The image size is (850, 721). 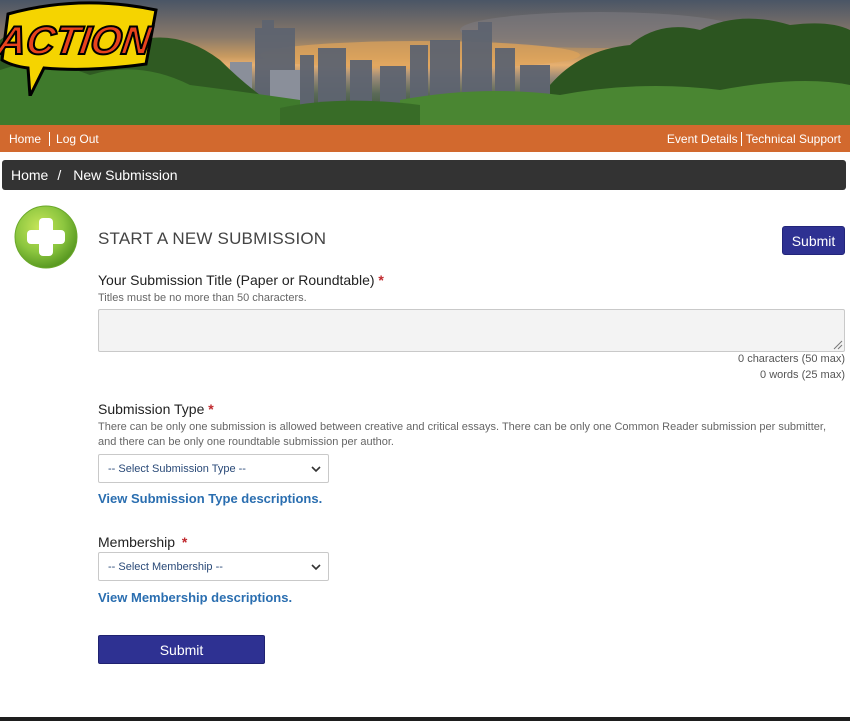 I want to click on logo-text: ACTION, so click(x=77, y=40).